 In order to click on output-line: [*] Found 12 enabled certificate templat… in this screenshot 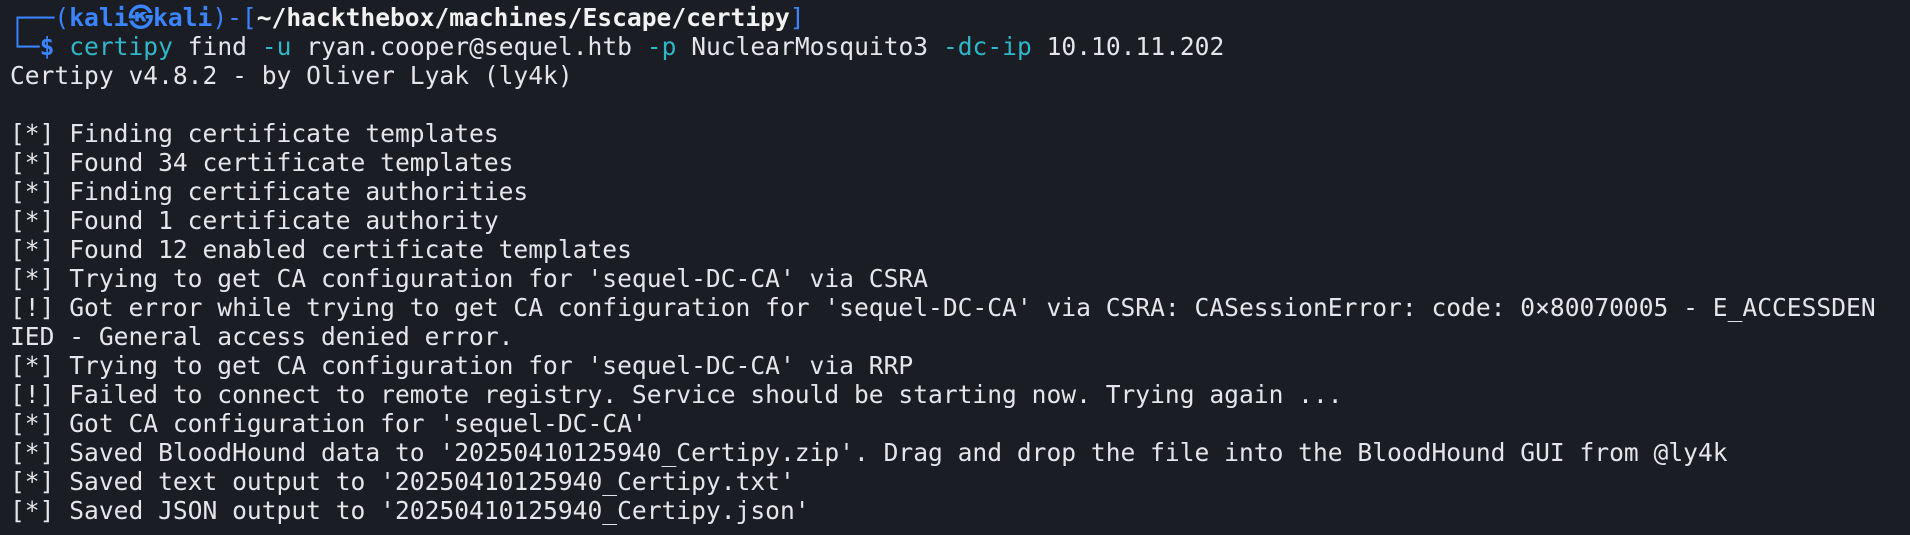, I will do `click(321, 249)`.